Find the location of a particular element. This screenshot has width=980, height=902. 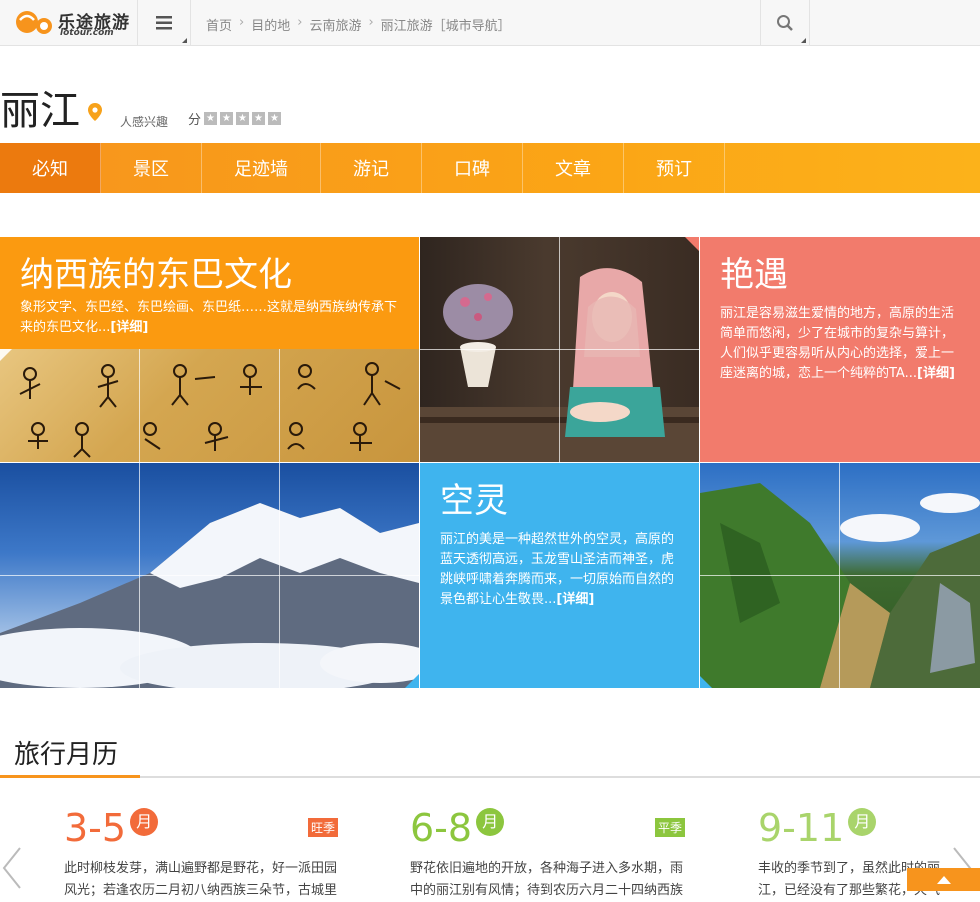

tiger-leaping-gorge-photo is located at coordinates (840, 575).